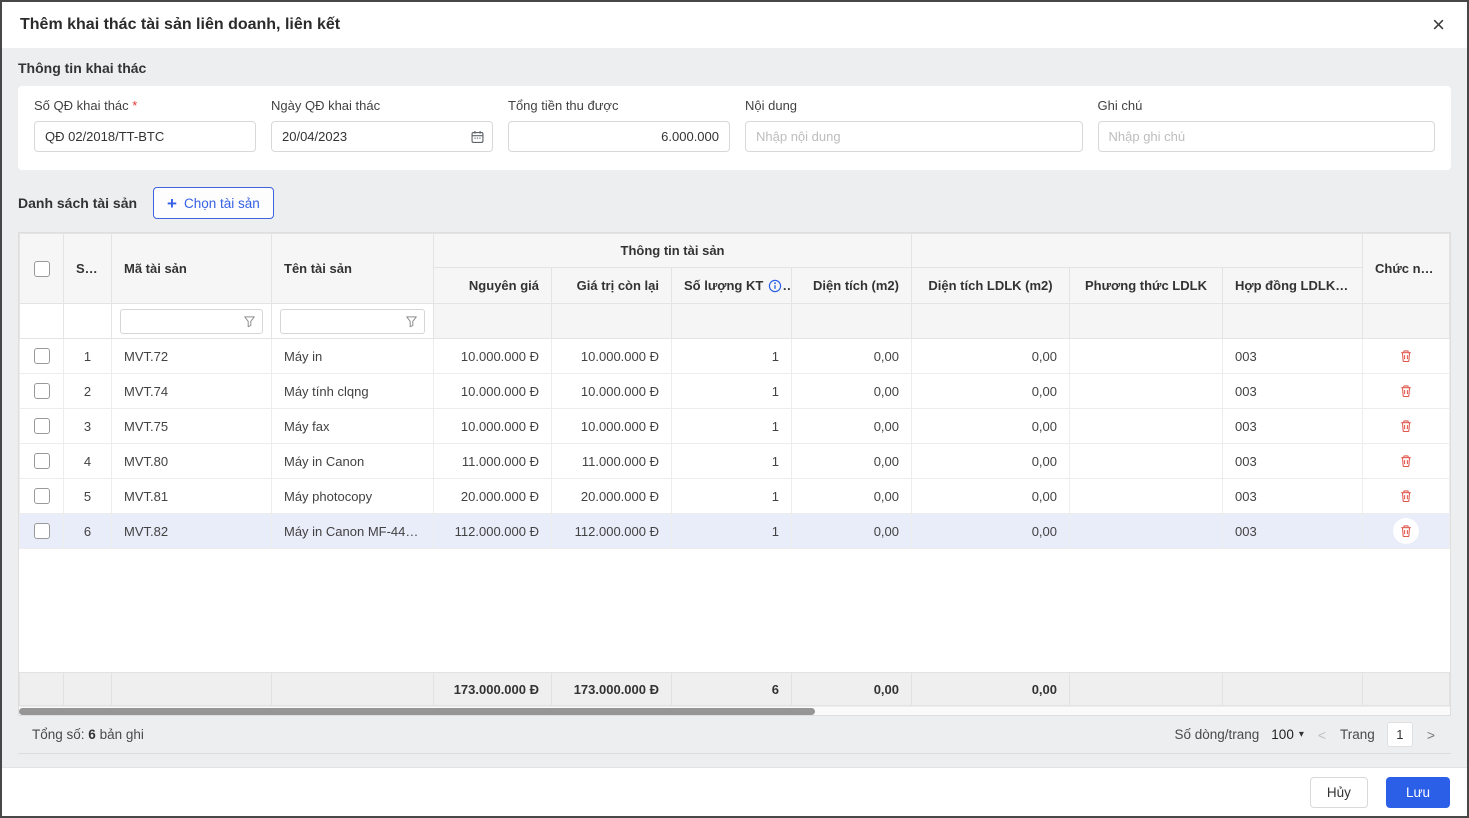 Image resolution: width=1469 pixels, height=818 pixels. I want to click on so-qd-input, so click(145, 136).